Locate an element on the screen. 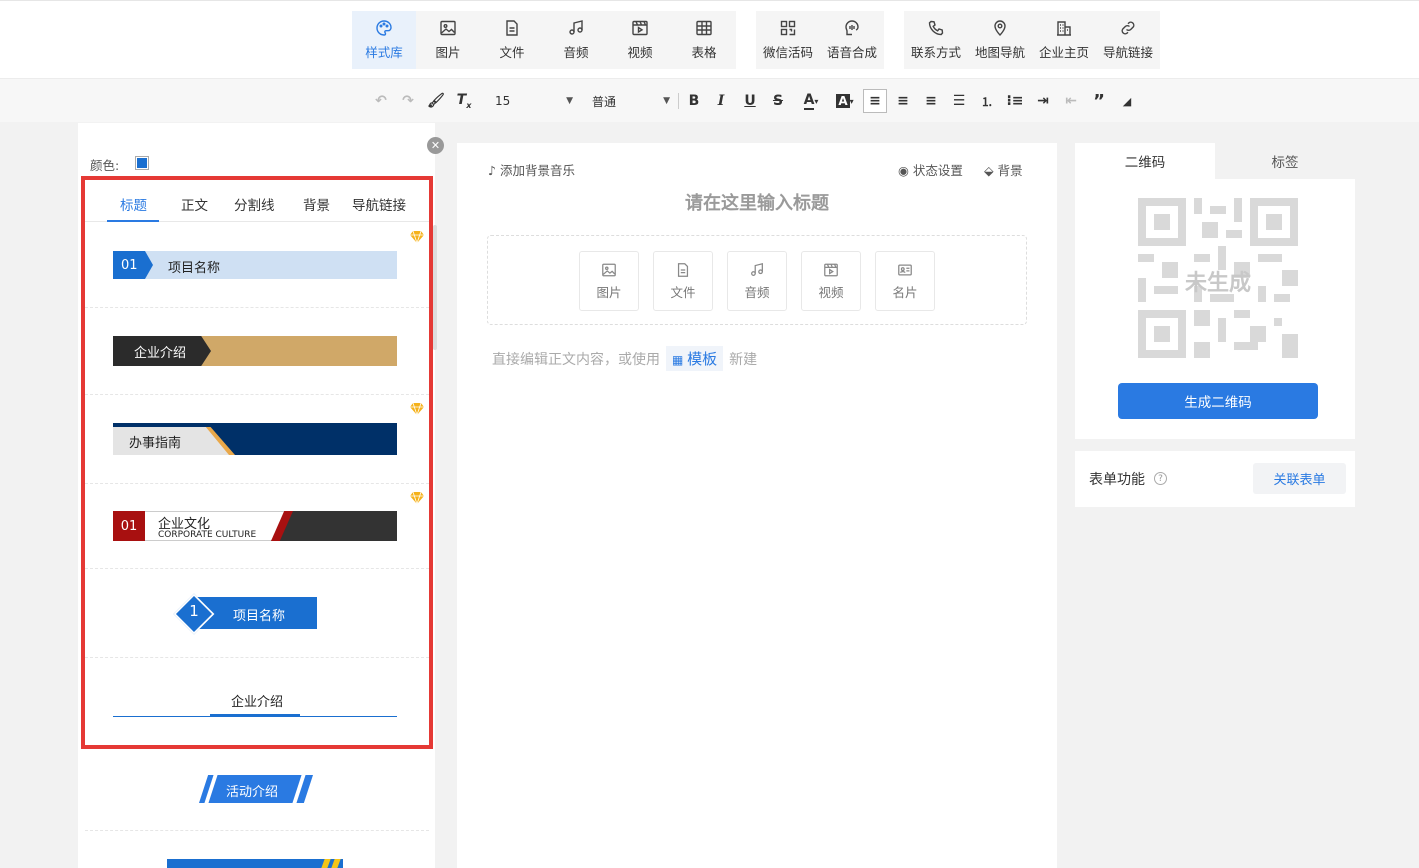  indent-button: ⇥ is located at coordinates (1043, 101).